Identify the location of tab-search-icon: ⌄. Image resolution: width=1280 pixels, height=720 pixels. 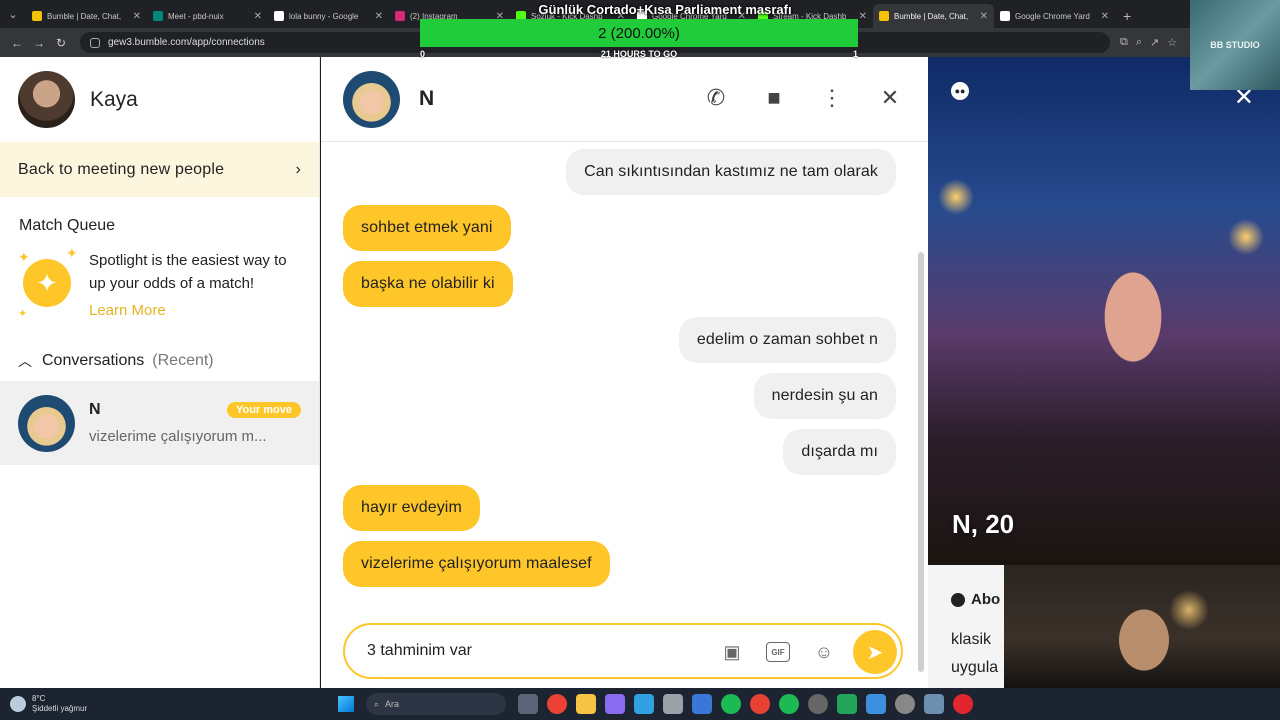
(13, 14).